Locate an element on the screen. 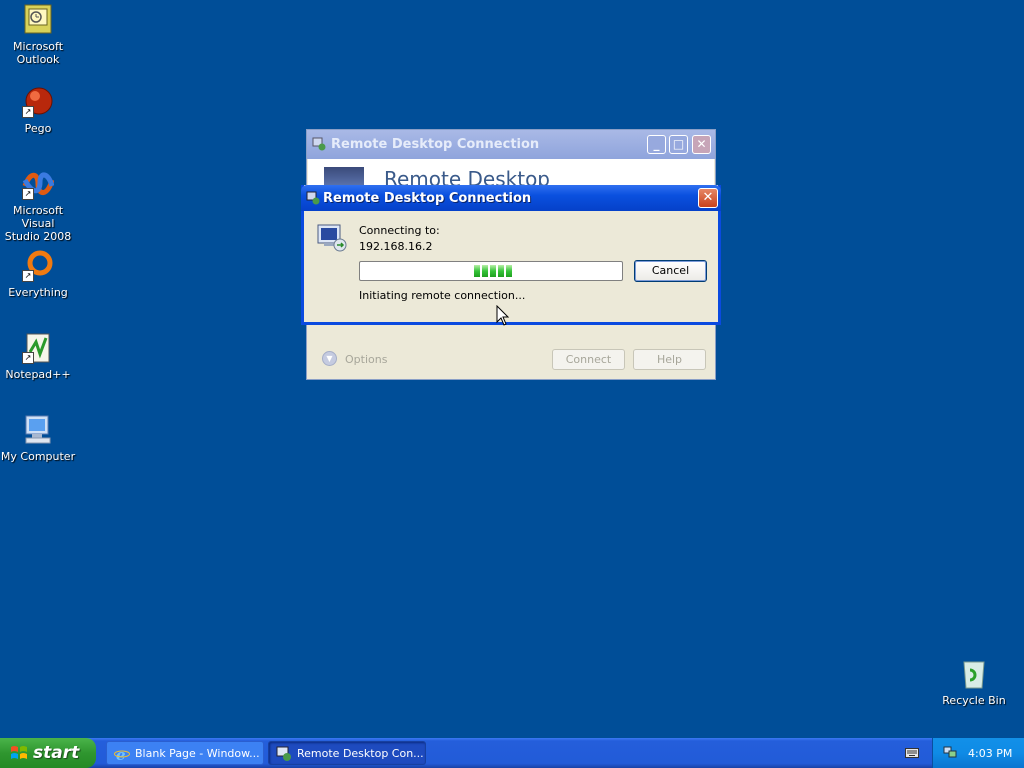 This screenshot has width=1024, height=768. start-label: start is located at coordinates (56, 753).